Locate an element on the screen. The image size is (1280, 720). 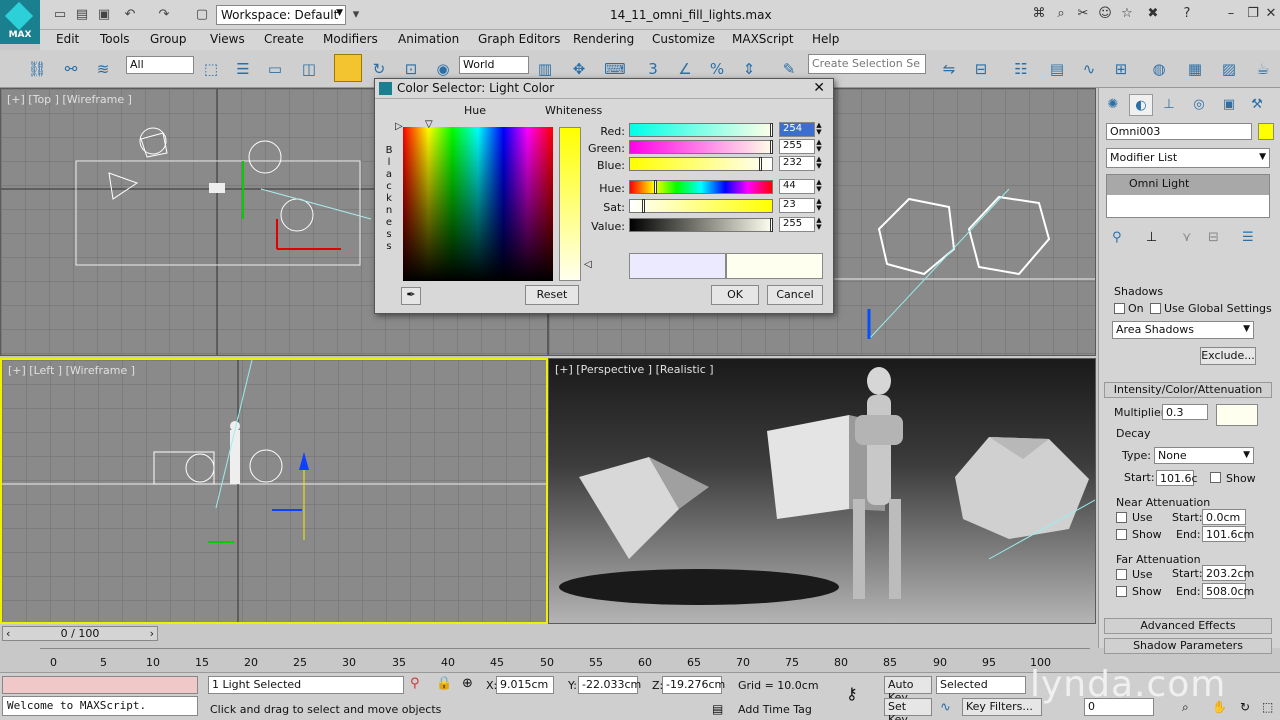
menu-views: Views is located at coordinates (227, 39).